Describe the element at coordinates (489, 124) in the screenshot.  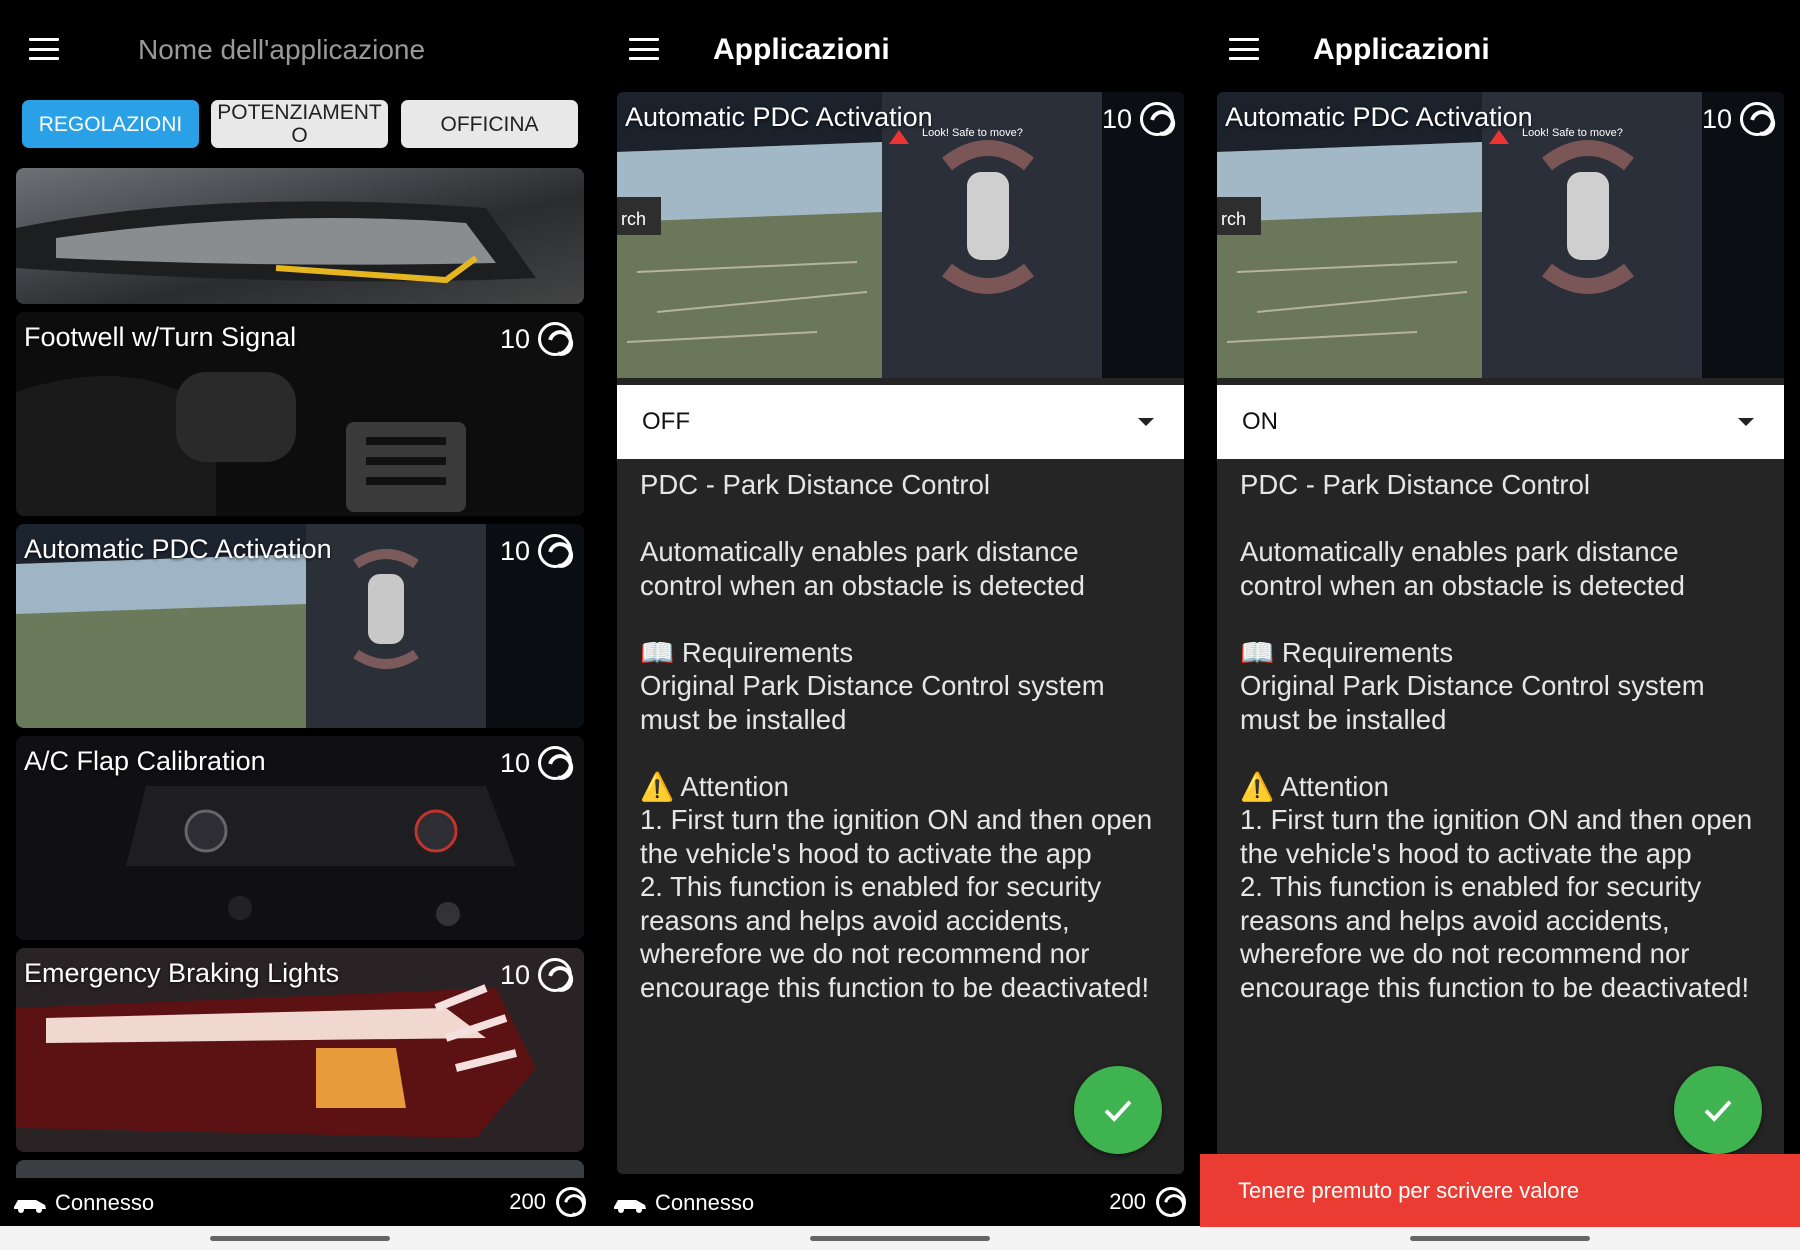
I see `tab-officina: OFFICINA` at that location.